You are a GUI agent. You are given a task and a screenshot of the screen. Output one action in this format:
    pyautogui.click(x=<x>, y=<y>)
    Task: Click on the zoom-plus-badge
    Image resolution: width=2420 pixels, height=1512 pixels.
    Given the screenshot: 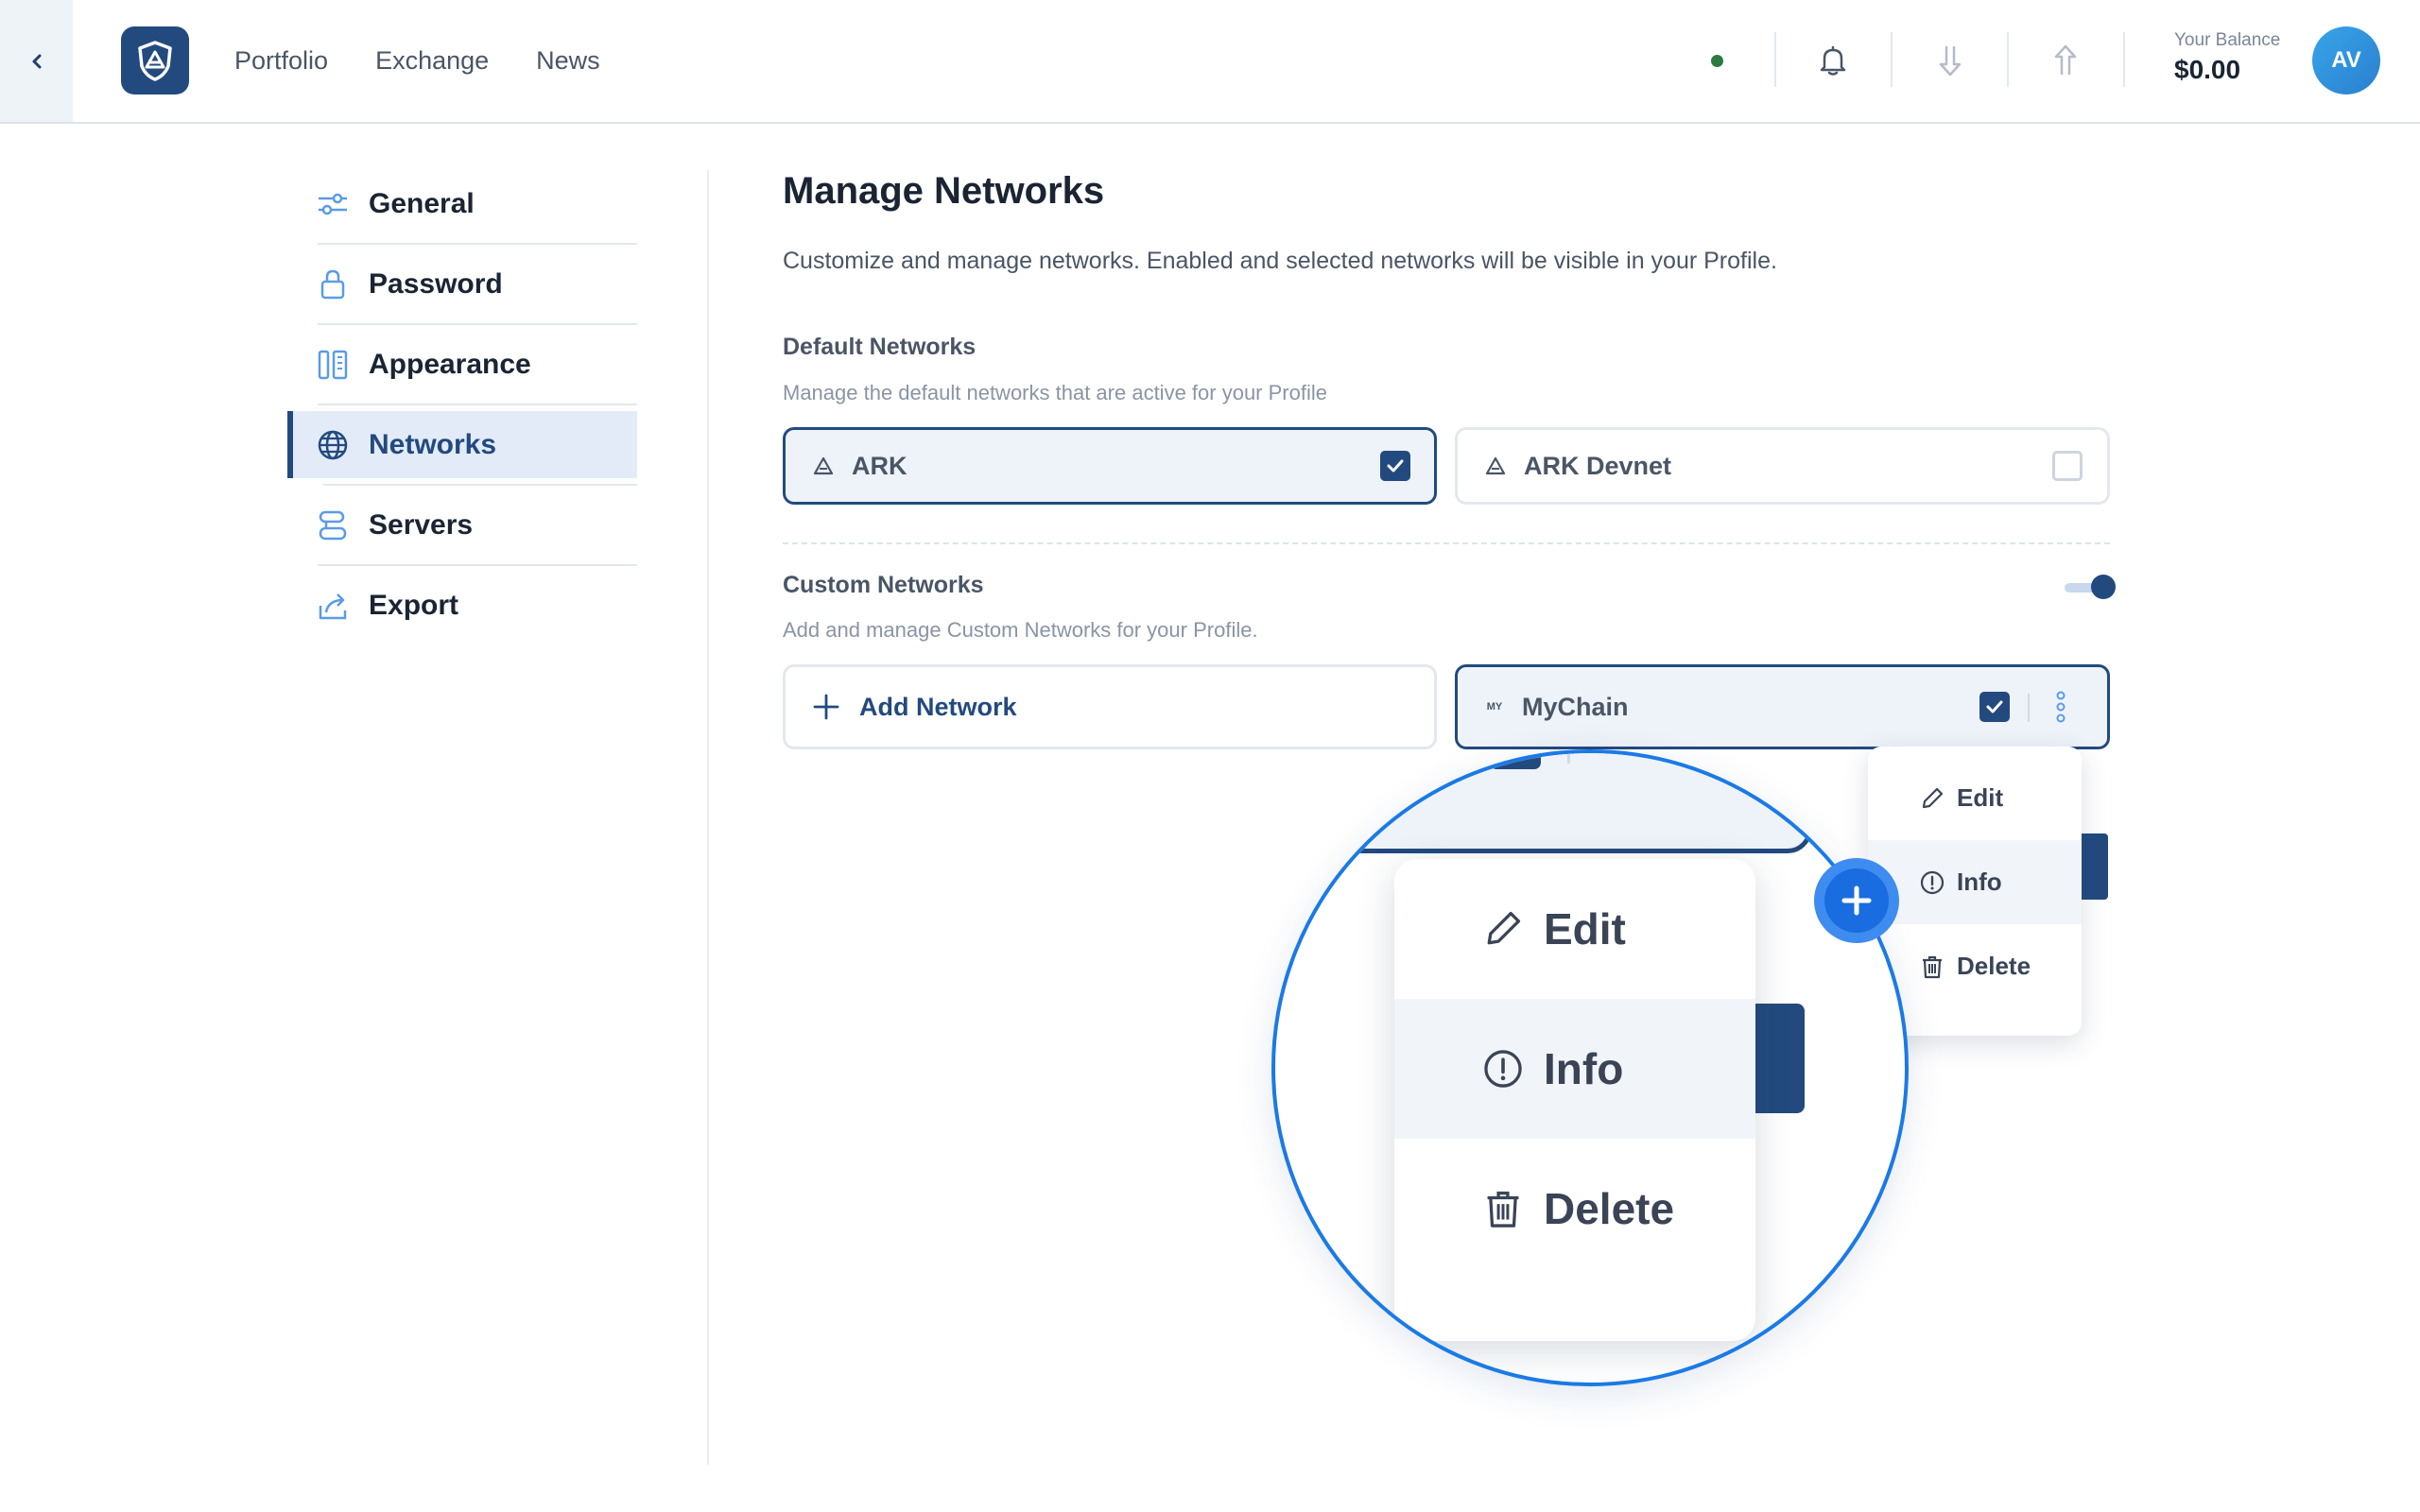 What is the action you would take?
    pyautogui.click(x=1857, y=900)
    